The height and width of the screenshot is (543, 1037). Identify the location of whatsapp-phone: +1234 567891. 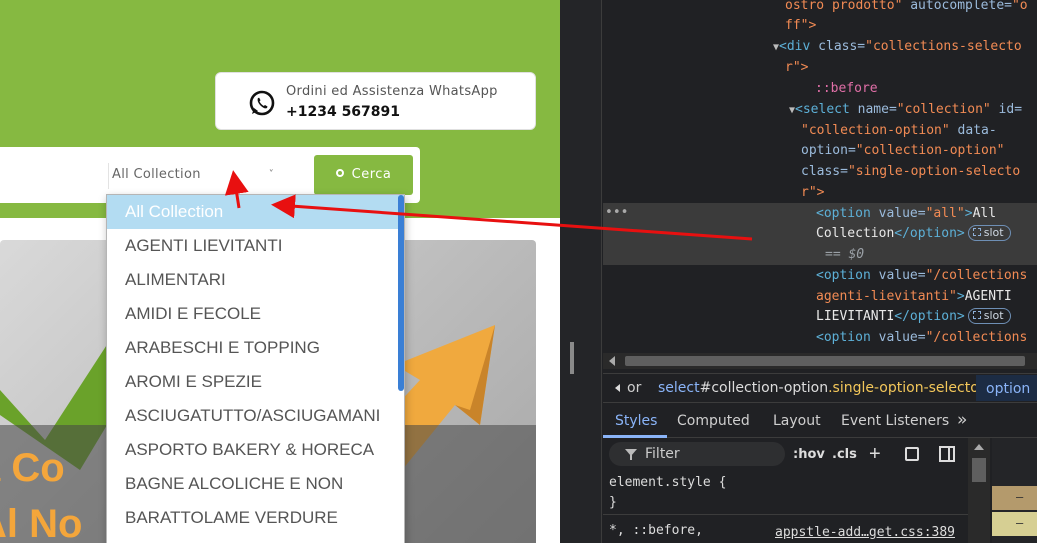
(343, 112).